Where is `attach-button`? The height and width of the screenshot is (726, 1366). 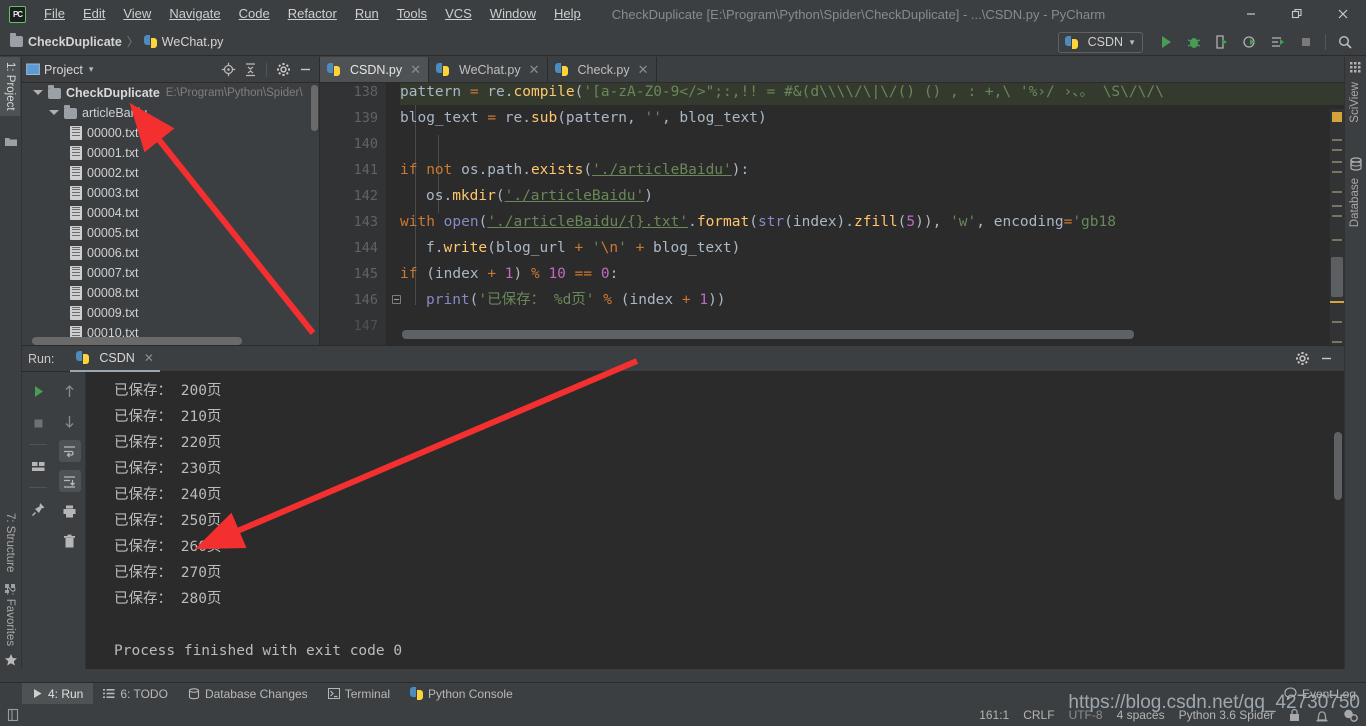 attach-button is located at coordinates (1278, 42).